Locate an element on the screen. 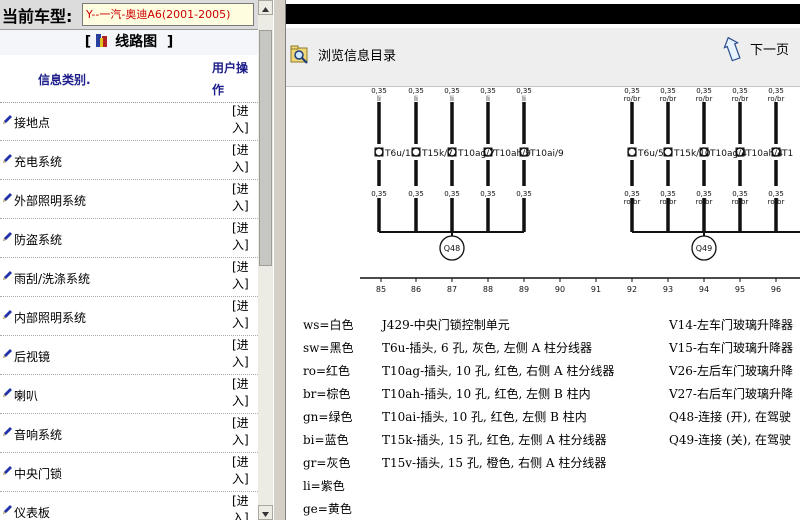 The width and height of the screenshot is (800, 525). category-name: 仪表板 is located at coordinates (32, 512).